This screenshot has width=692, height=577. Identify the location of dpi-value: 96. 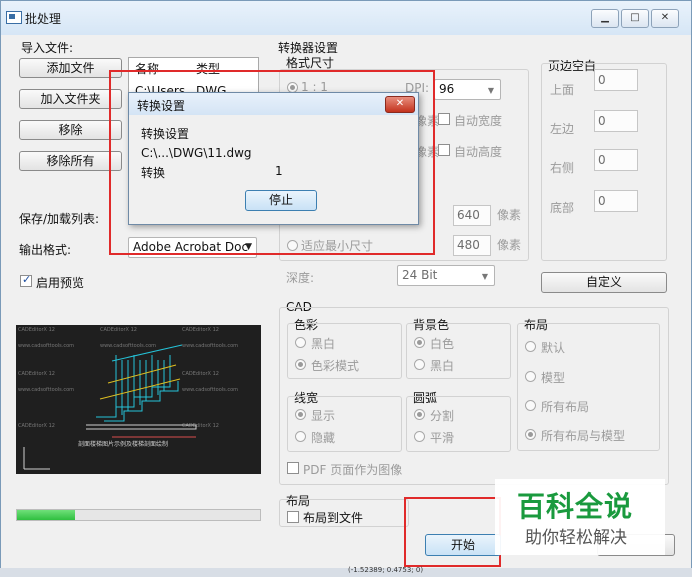
(447, 89).